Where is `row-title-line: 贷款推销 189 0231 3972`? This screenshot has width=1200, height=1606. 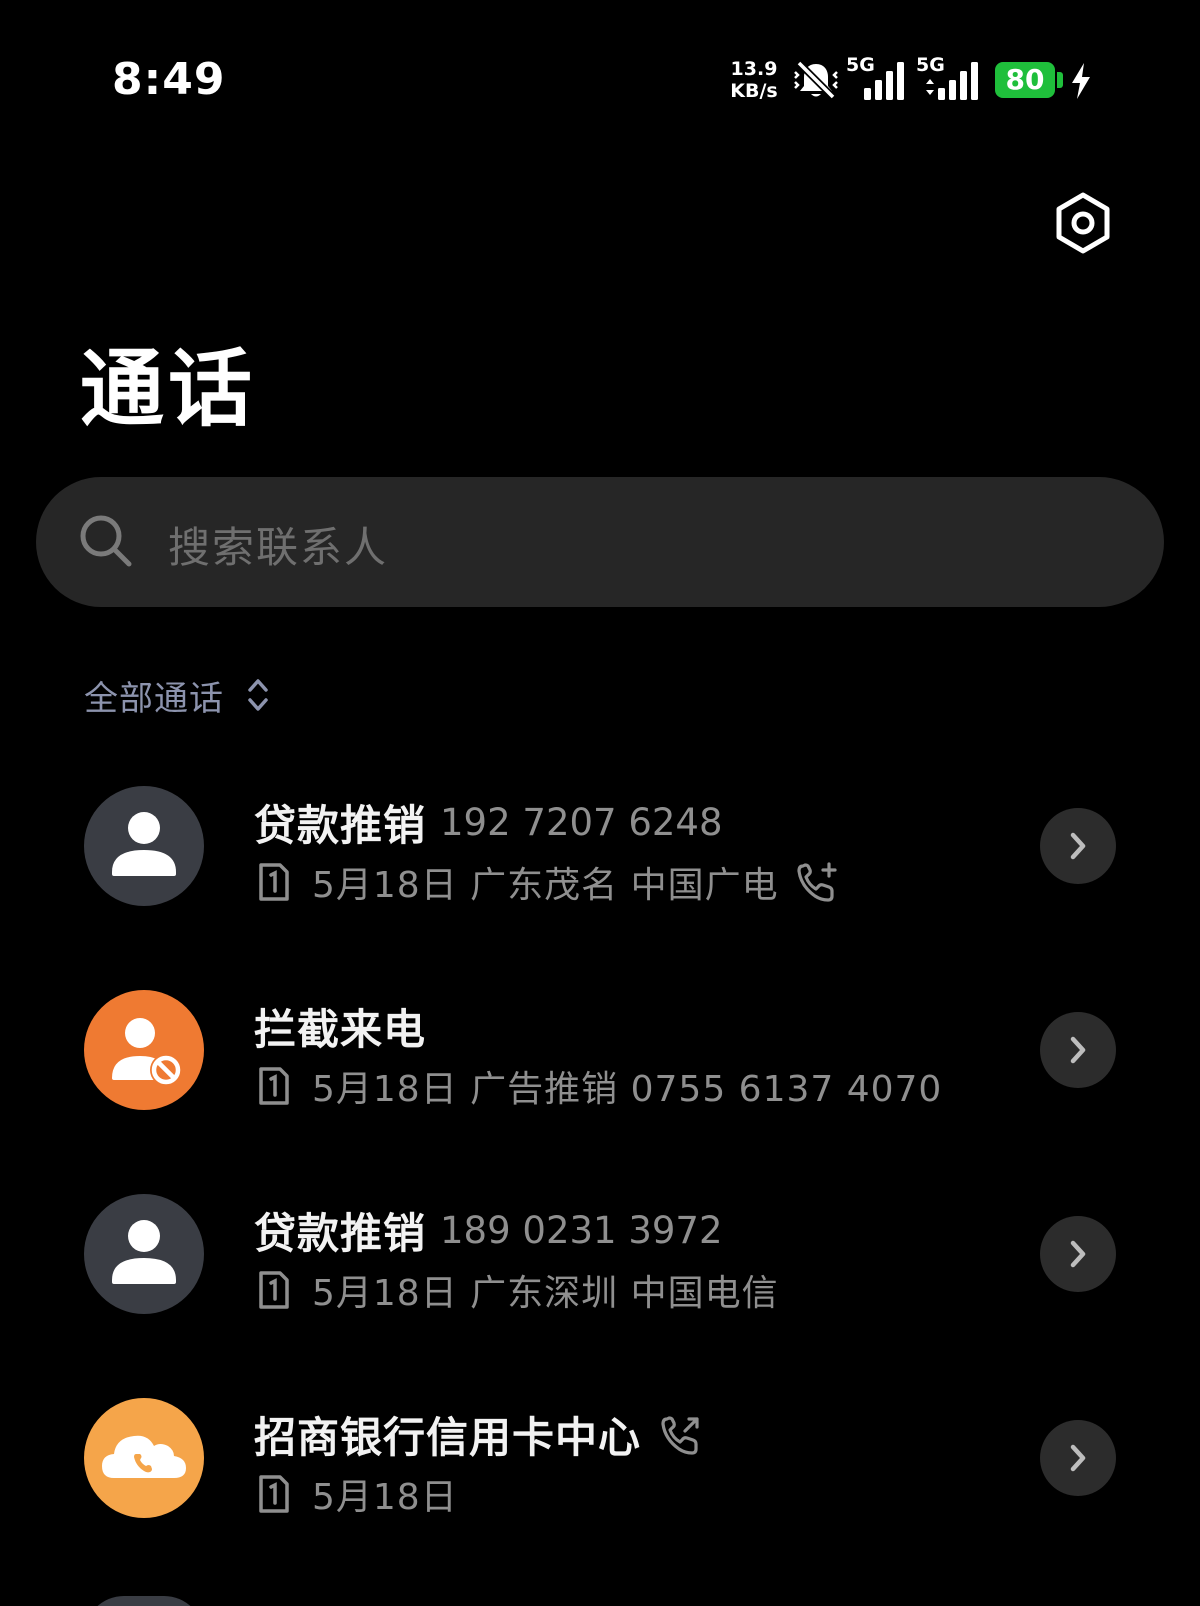
row-title-line: 贷款推销 189 0231 3972 is located at coordinates (488, 1230).